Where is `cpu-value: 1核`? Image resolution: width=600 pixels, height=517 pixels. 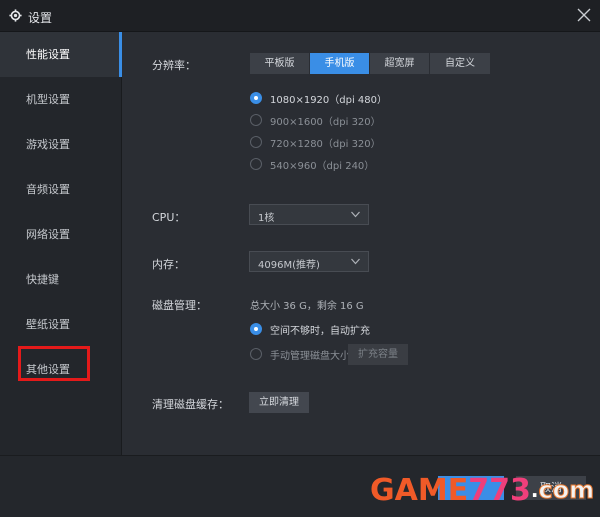 cpu-value: 1核 is located at coordinates (266, 218).